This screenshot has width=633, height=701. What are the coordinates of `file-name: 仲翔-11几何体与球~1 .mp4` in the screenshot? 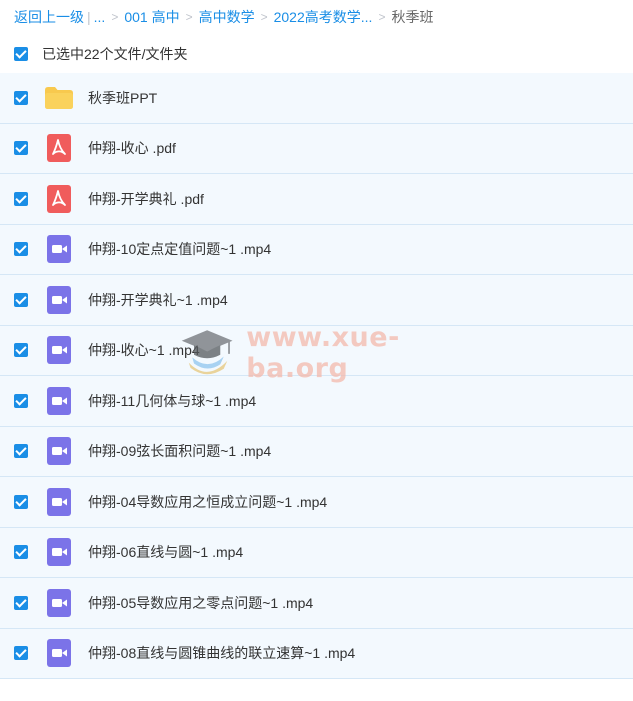 It's located at (172, 401).